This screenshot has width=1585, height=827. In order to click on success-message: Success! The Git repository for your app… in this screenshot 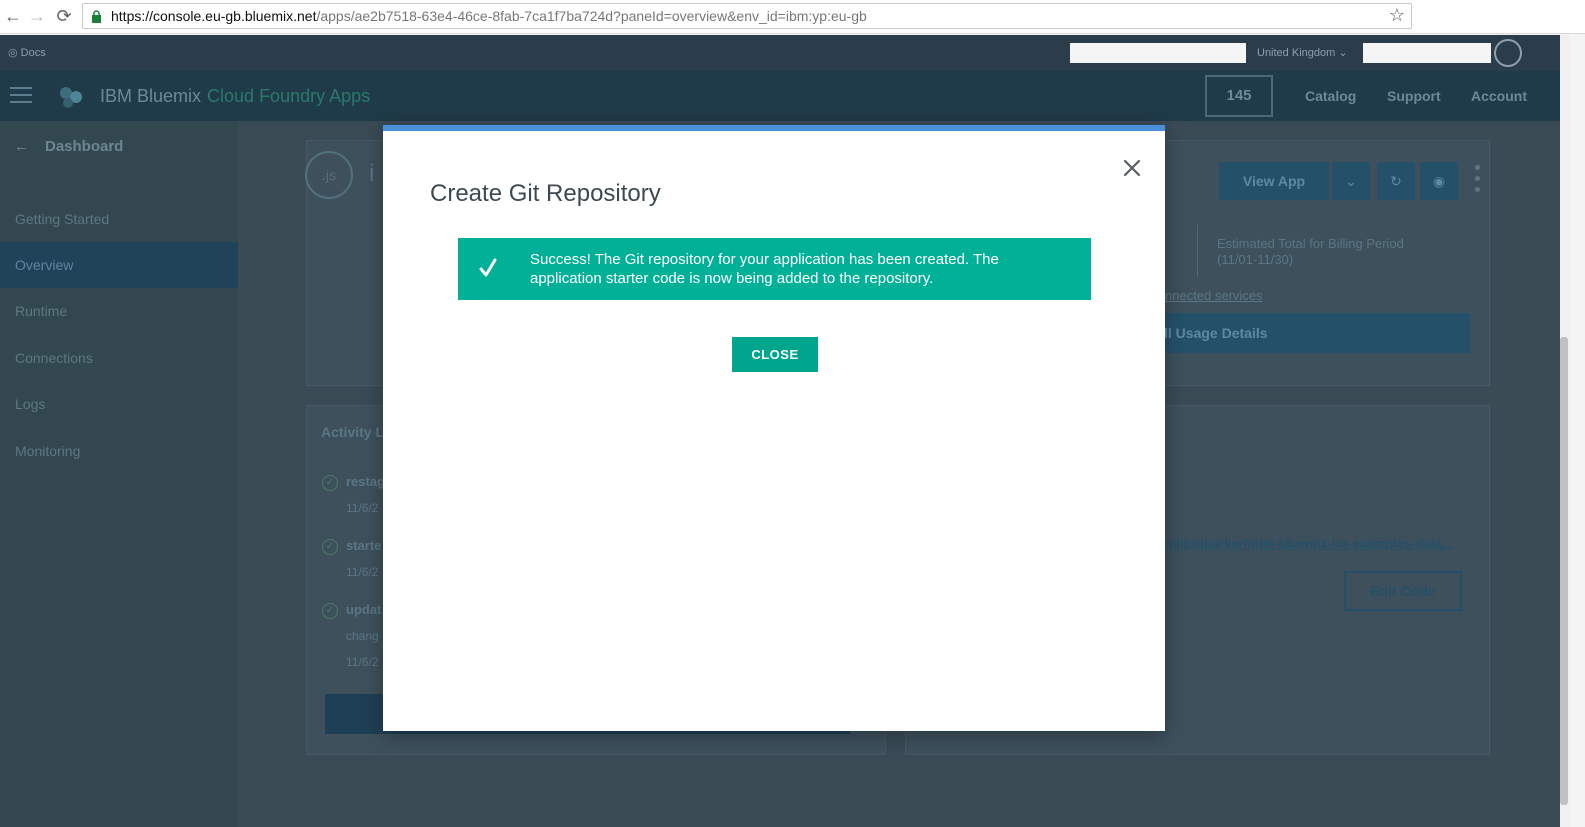, I will do `click(764, 269)`.